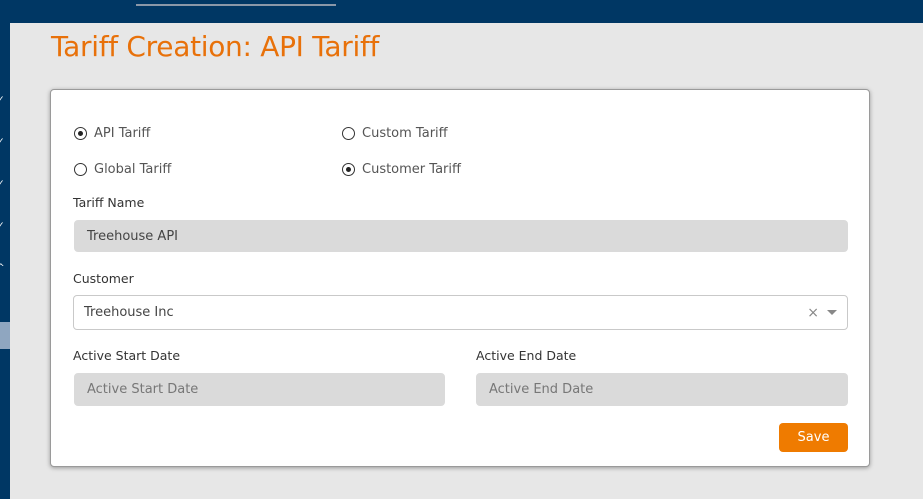 Image resolution: width=923 pixels, height=499 pixels. I want to click on chevron-down-icon, so click(832, 312).